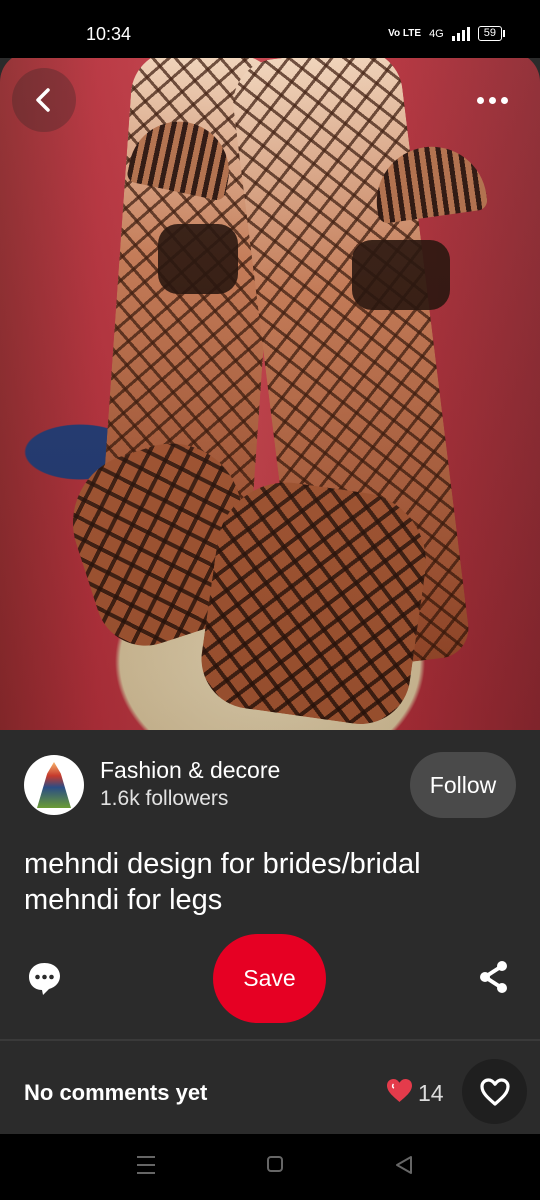  I want to click on square-icon, so click(275, 1164).